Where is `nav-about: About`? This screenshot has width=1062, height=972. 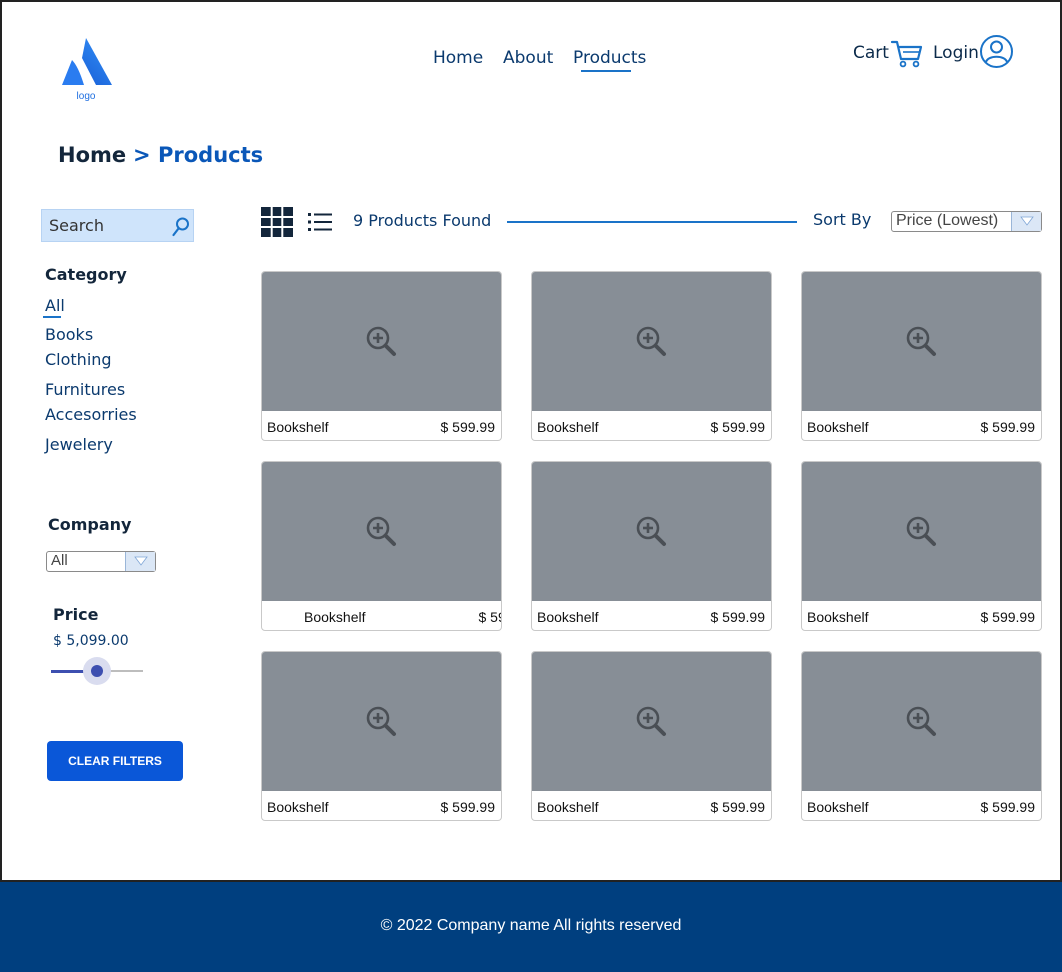
nav-about: About is located at coordinates (528, 58).